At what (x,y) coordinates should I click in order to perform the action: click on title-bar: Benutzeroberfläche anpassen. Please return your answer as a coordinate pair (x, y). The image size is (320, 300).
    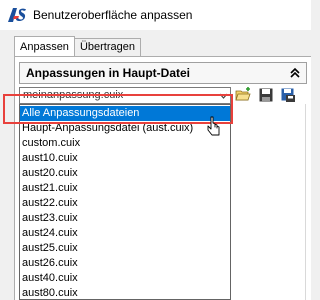
    Looking at the image, I should click on (155, 15).